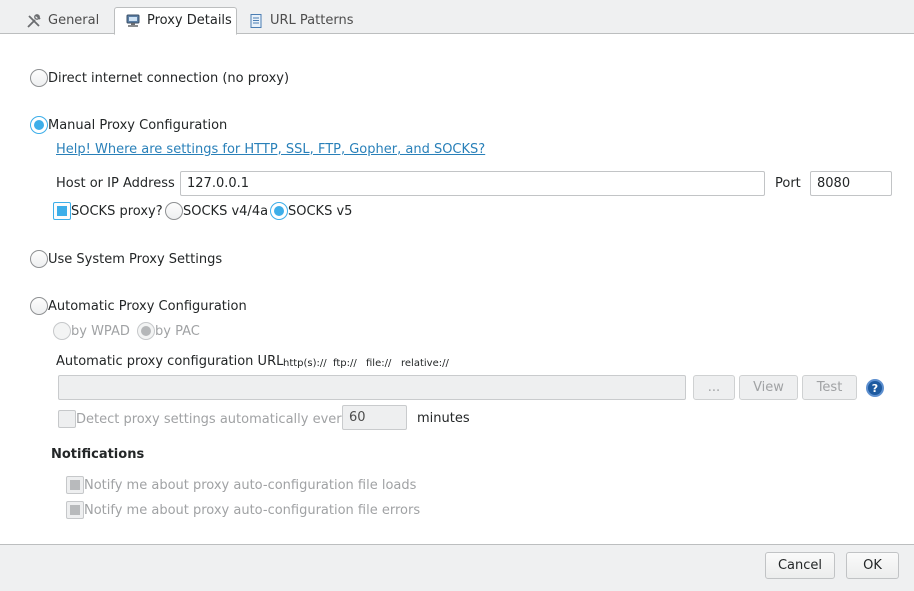 The height and width of the screenshot is (591, 914). Describe the element at coordinates (768, 387) in the screenshot. I see `view-button: View` at that location.